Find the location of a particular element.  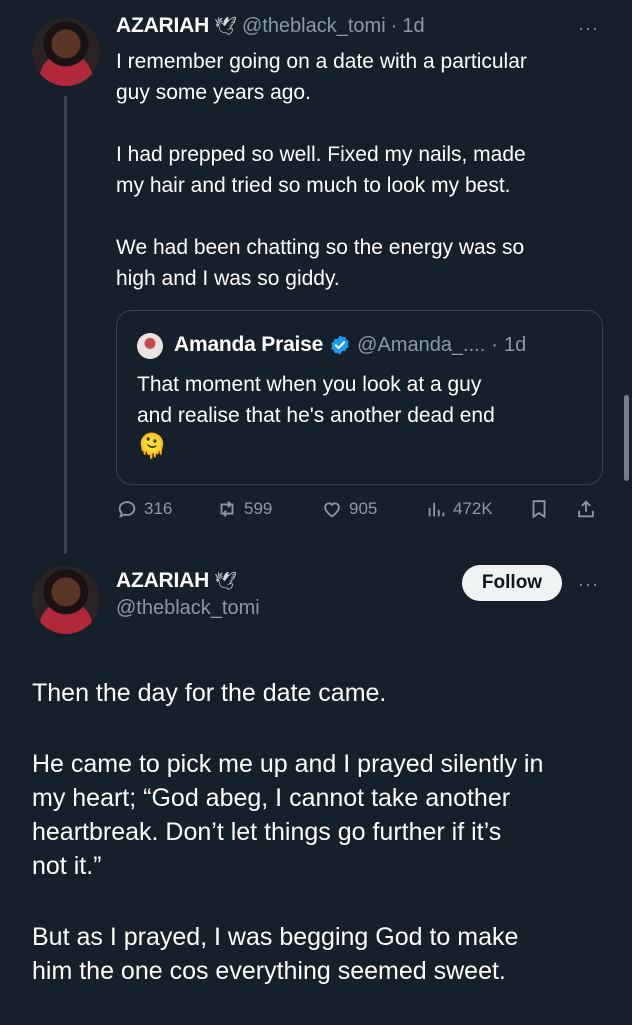

like-count: 905 is located at coordinates (363, 508).